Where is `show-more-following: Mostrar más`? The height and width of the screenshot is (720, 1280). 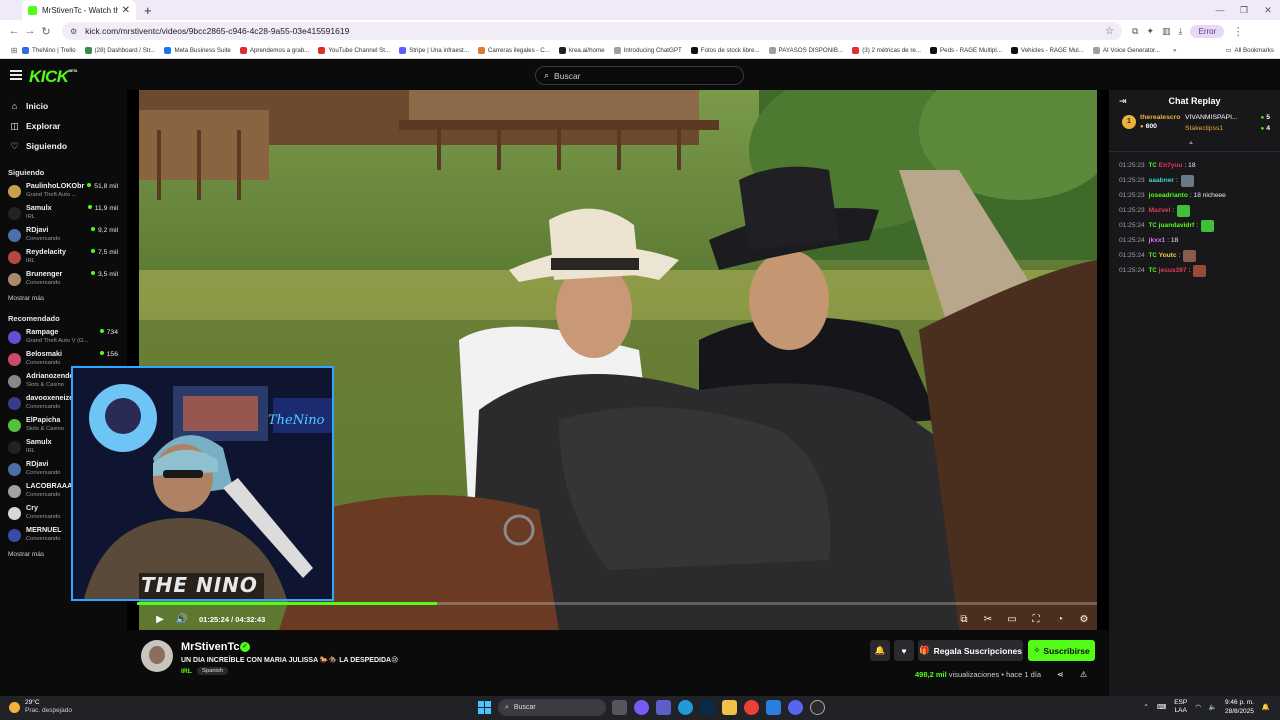 show-more-following: Mostrar más is located at coordinates (63, 298).